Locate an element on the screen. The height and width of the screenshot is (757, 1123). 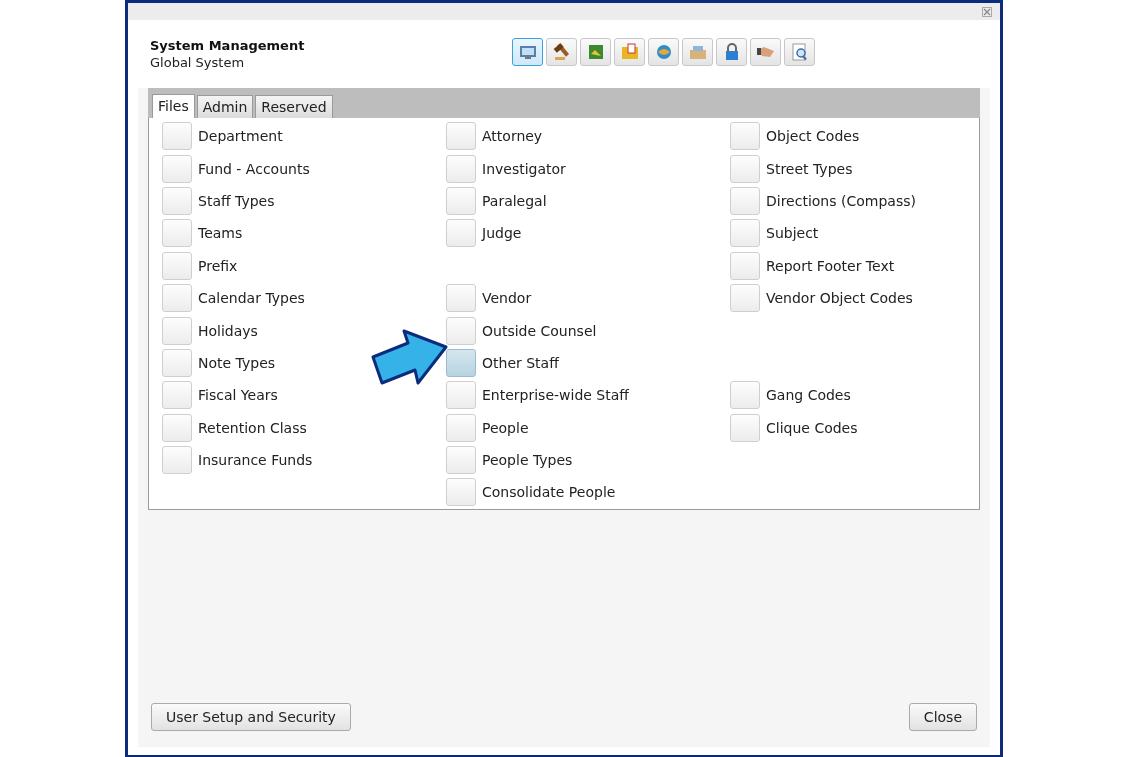
option-label: Other Staff is located at coordinates (520, 362).